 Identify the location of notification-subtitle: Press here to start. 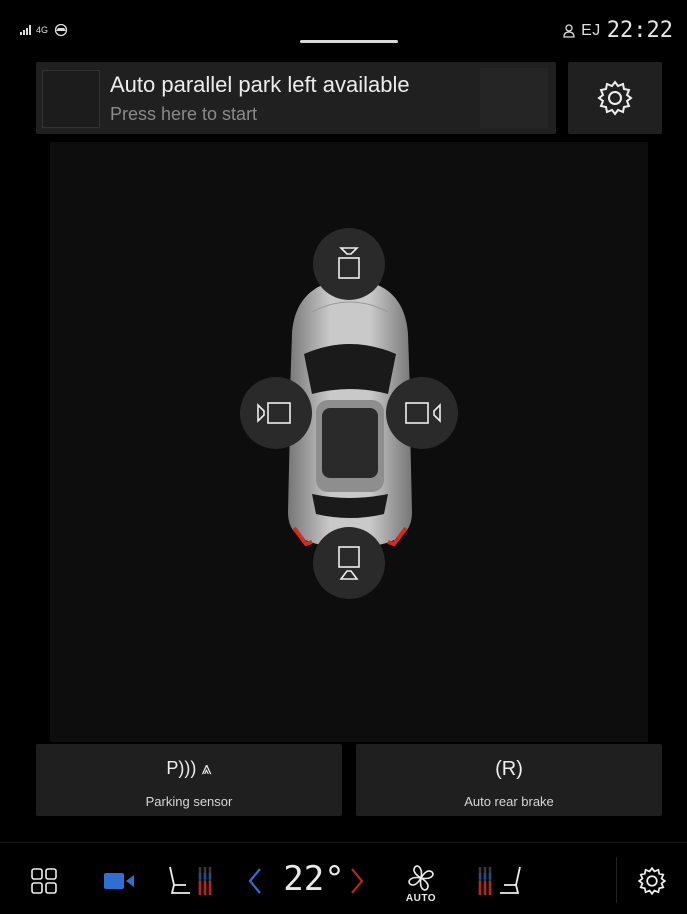
(184, 114).